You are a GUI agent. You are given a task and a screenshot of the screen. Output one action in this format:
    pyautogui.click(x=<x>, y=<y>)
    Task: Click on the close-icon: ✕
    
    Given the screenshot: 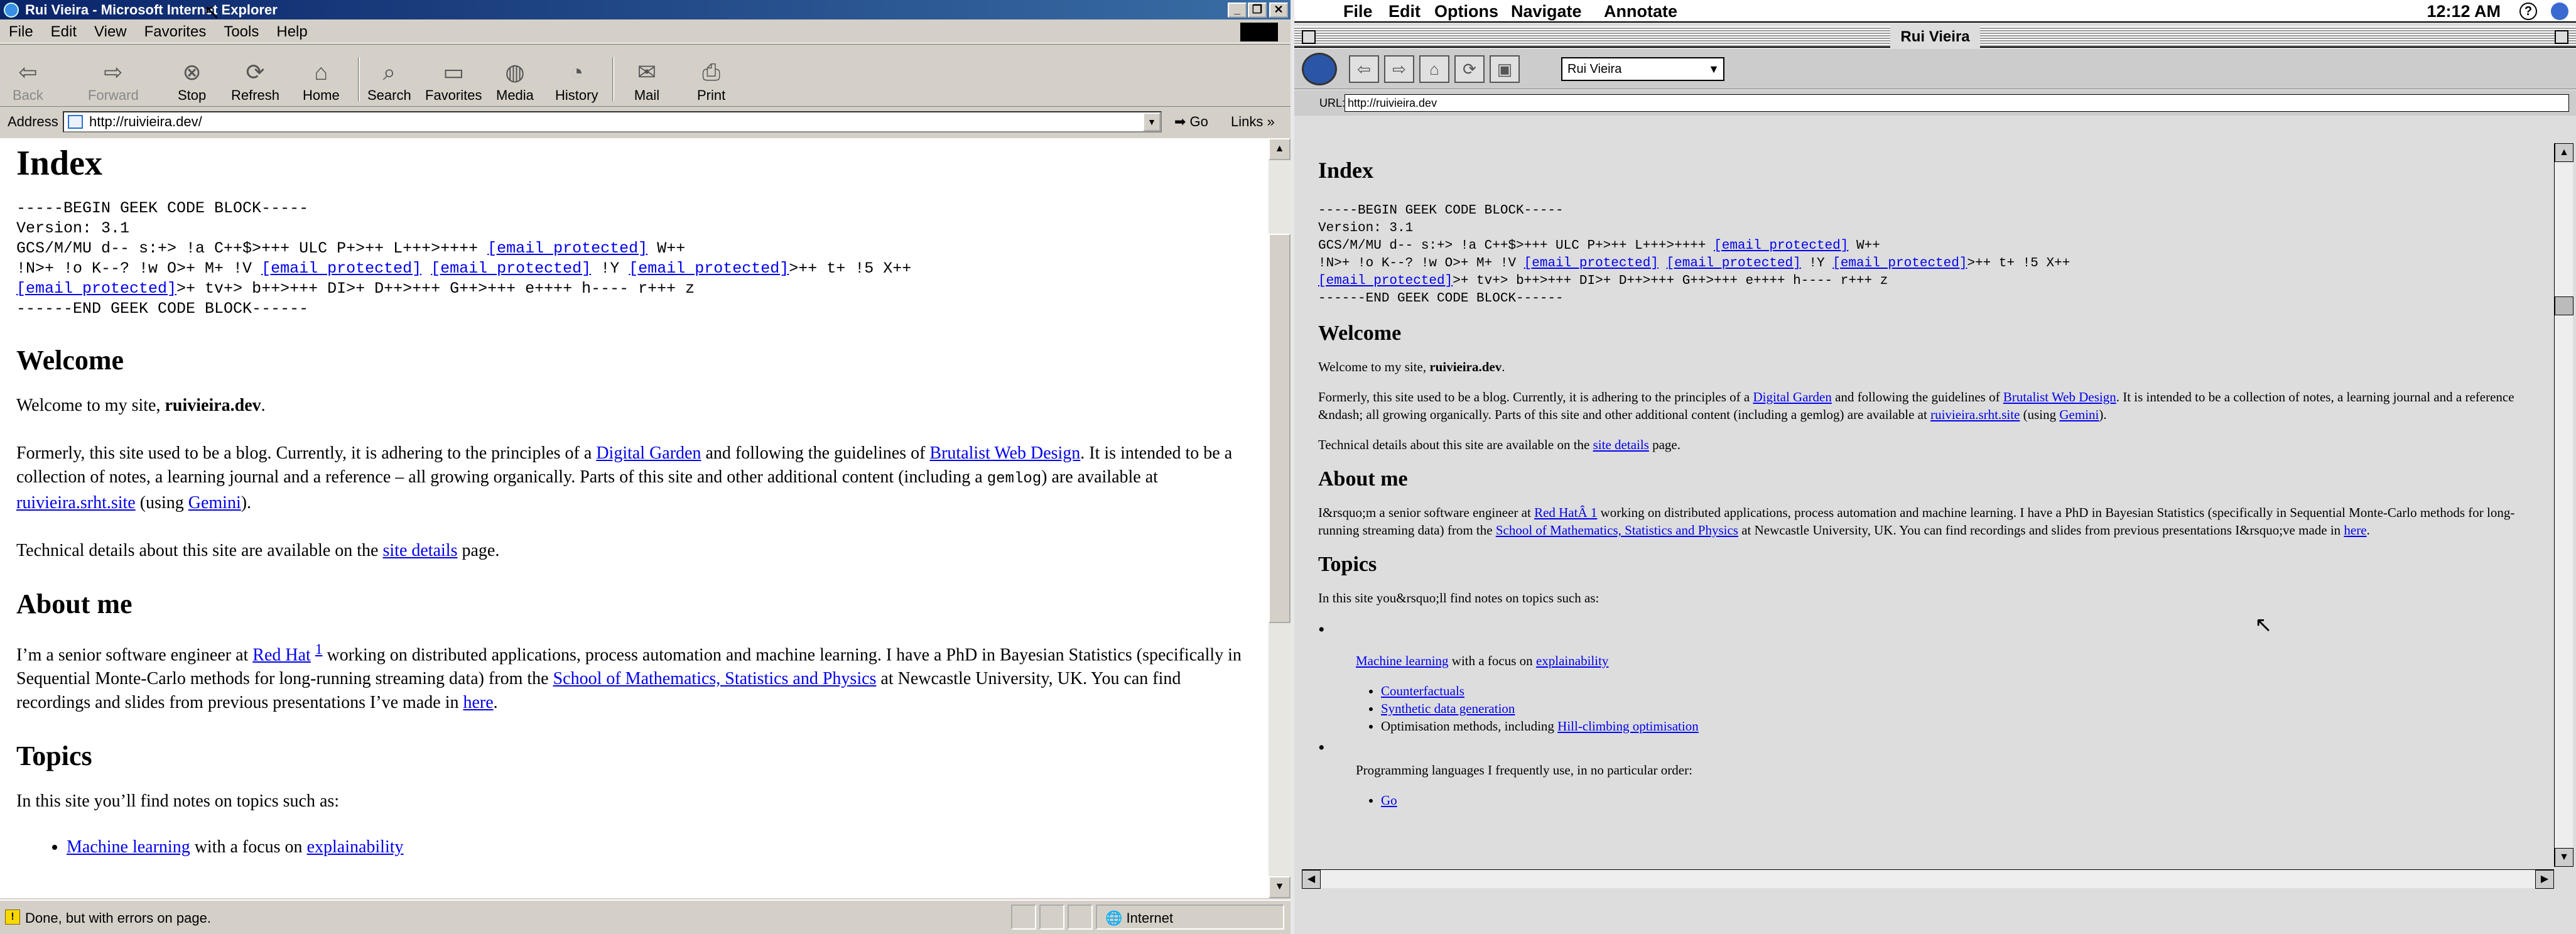 What is the action you would take?
    pyautogui.click(x=1278, y=10)
    